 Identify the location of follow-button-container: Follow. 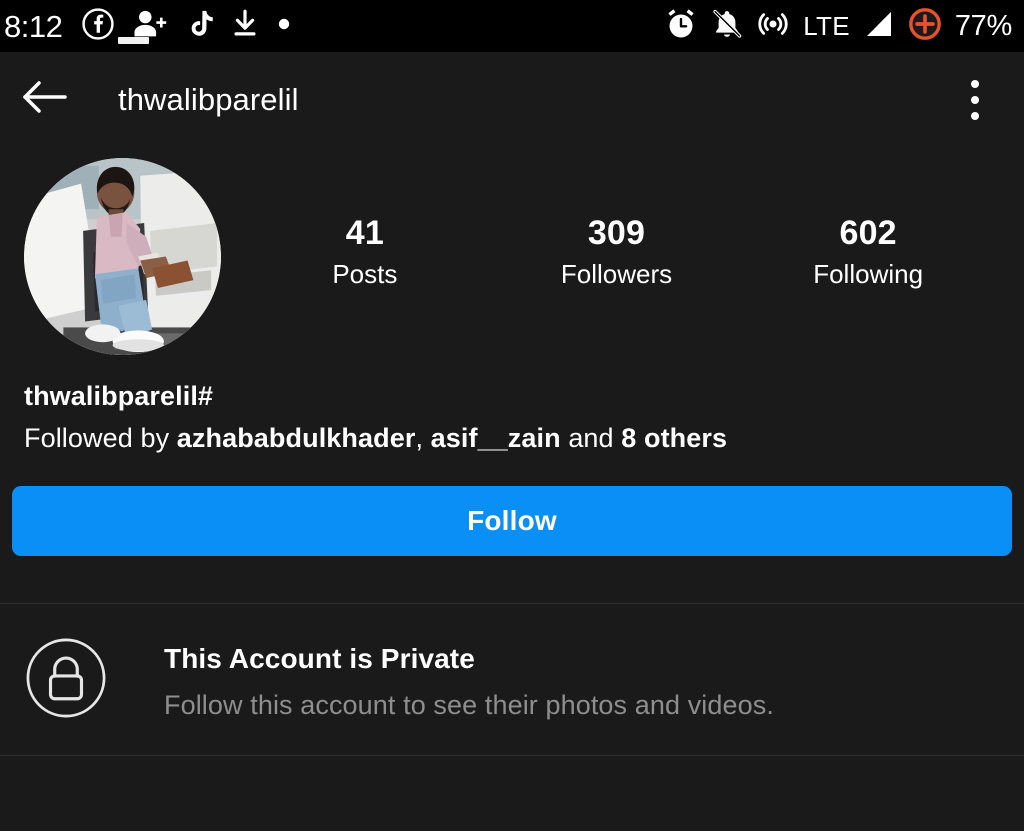
(512, 506).